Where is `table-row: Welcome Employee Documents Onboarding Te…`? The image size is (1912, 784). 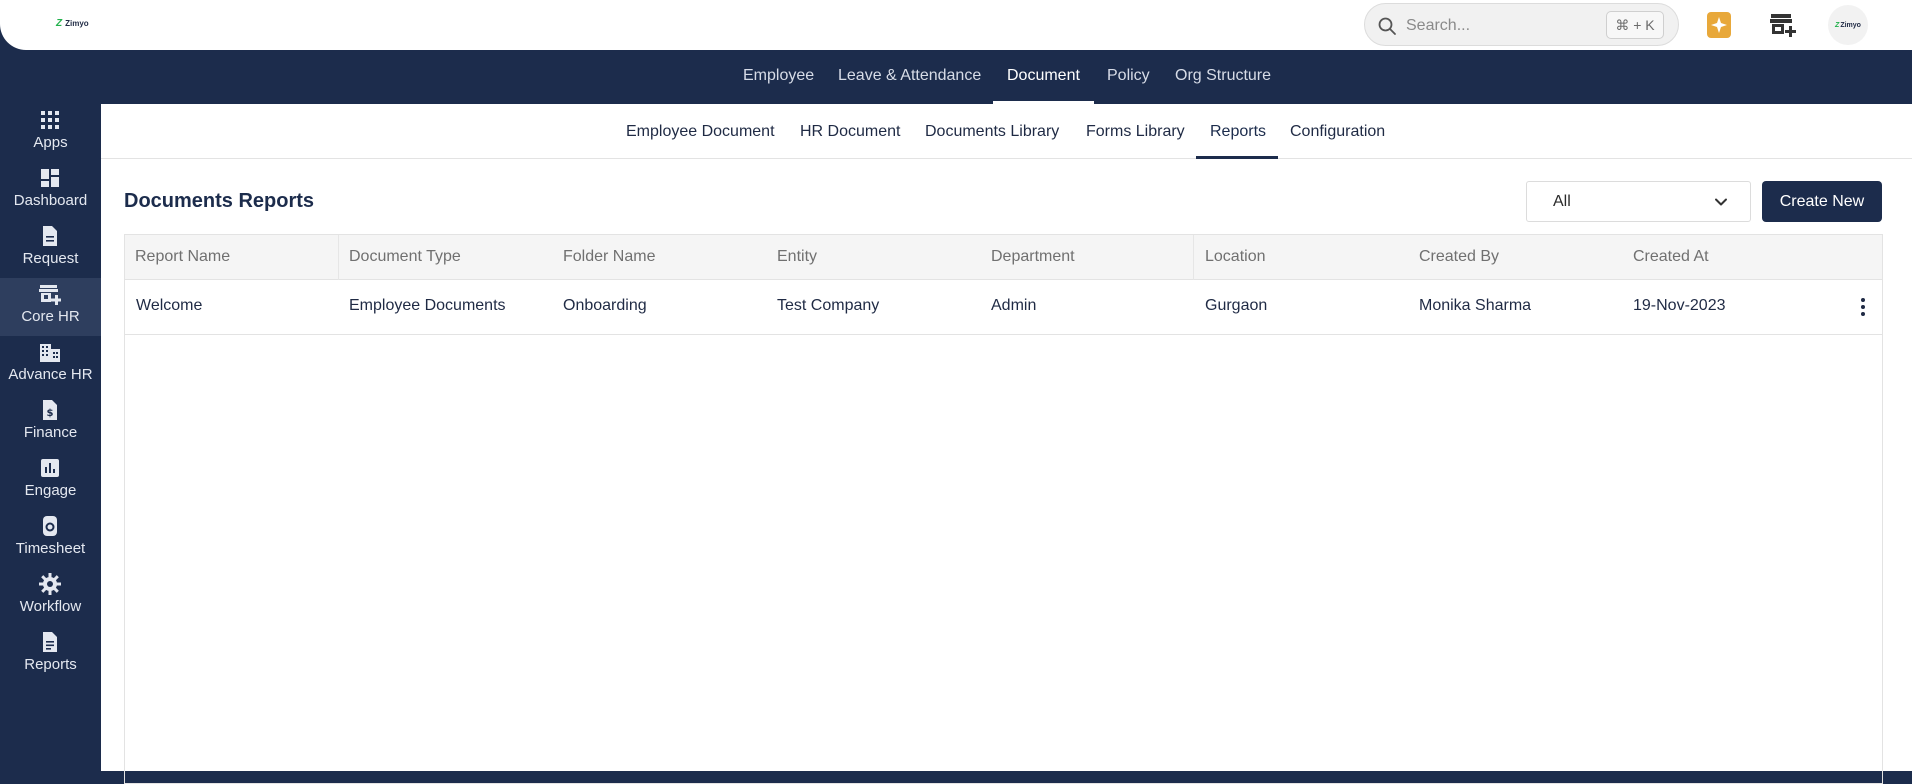
table-row: Welcome Employee Documents Onboarding Te… is located at coordinates (1003, 307).